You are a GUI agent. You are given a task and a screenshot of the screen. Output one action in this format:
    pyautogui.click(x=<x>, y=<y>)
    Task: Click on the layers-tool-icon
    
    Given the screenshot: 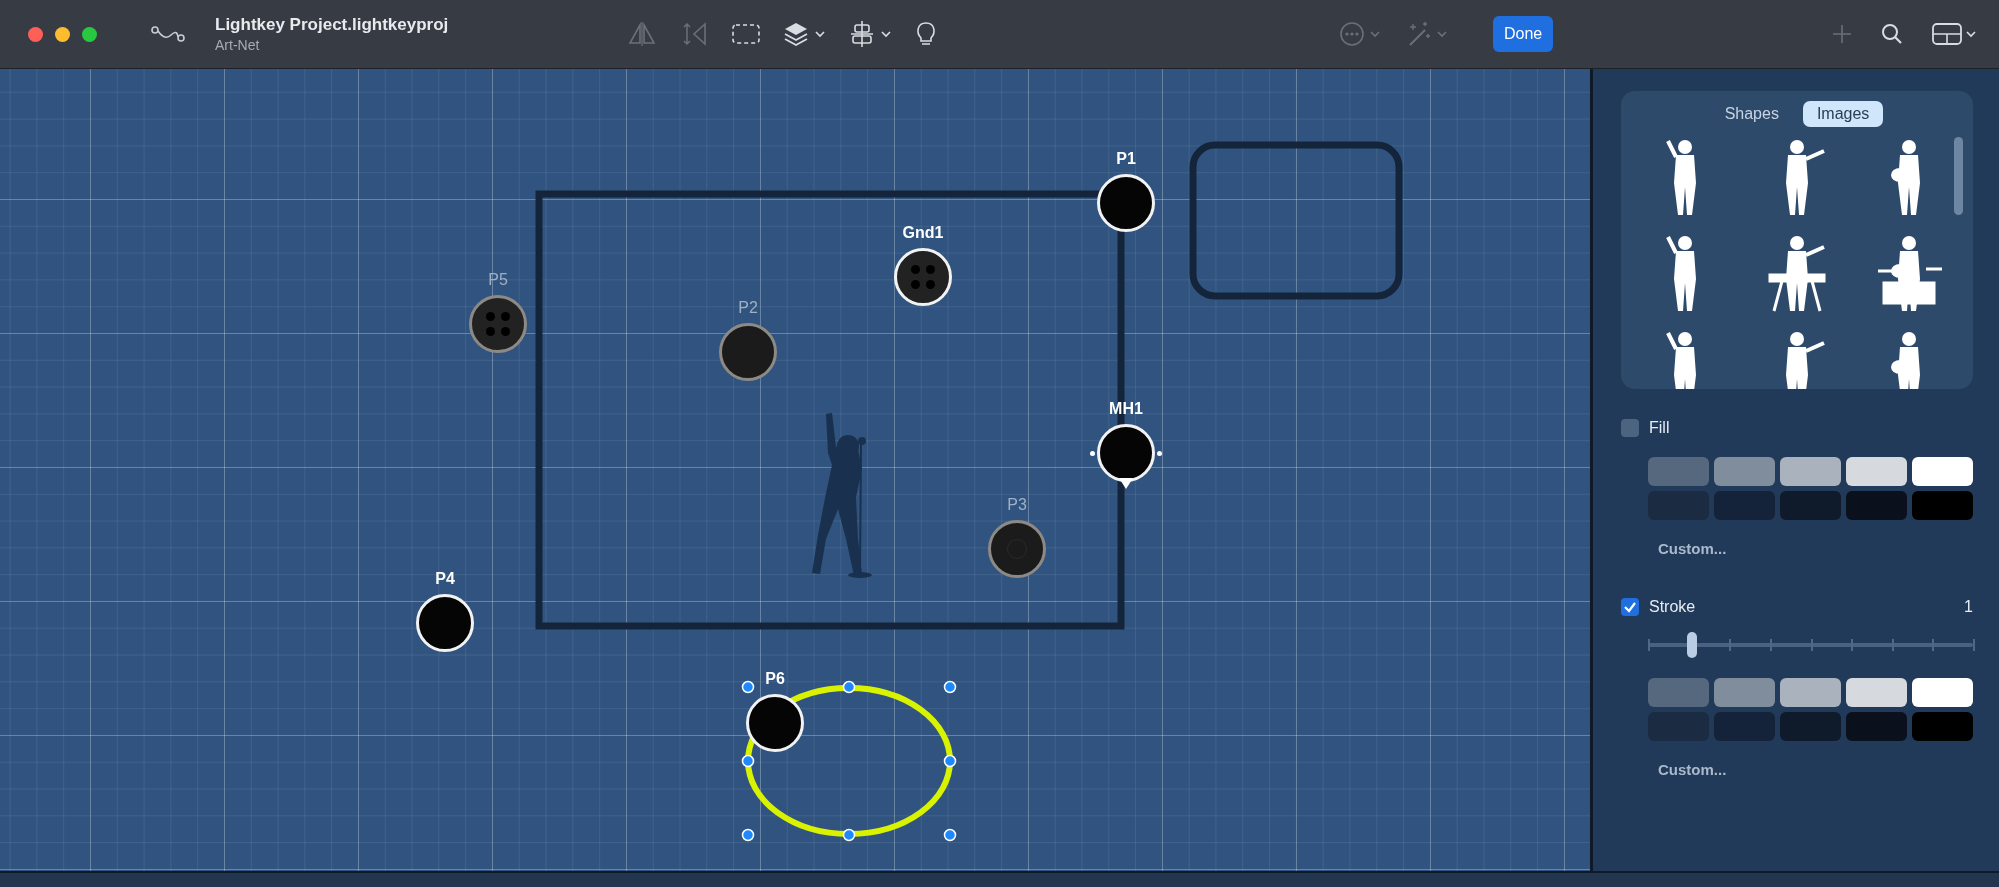 What is the action you would take?
    pyautogui.click(x=805, y=34)
    